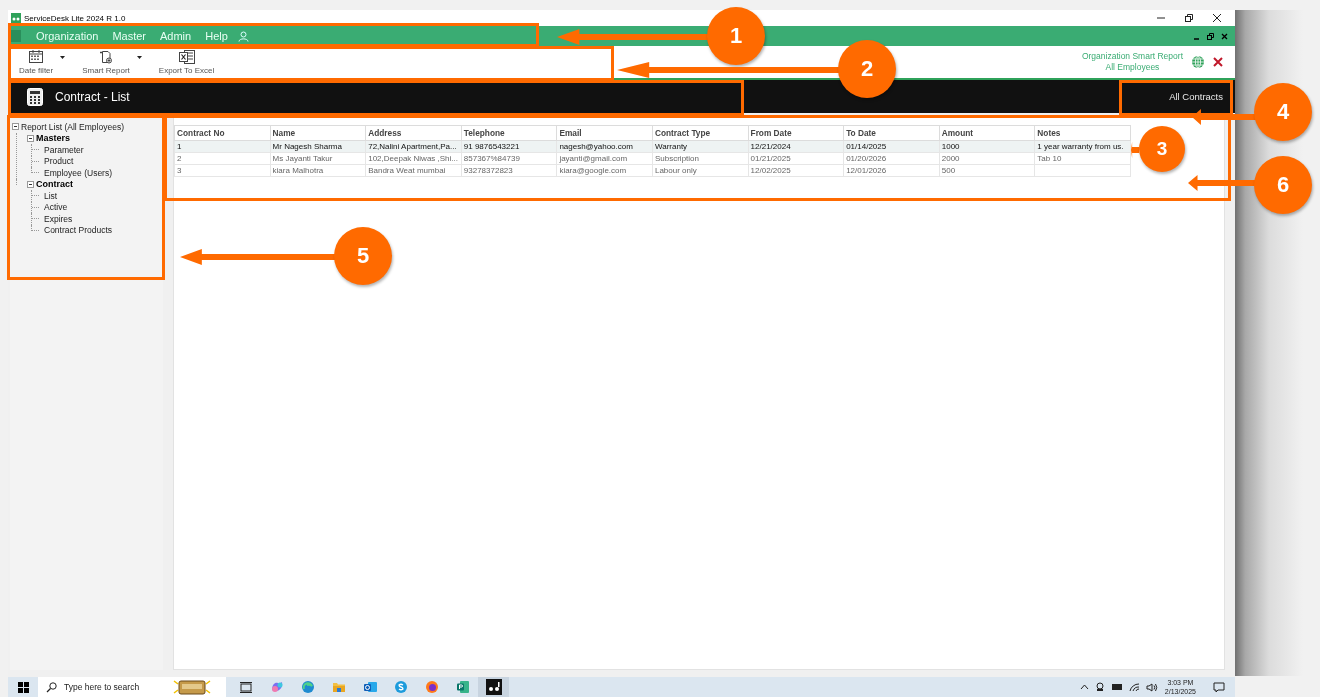  I want to click on tree-item: Product, so click(59, 161).